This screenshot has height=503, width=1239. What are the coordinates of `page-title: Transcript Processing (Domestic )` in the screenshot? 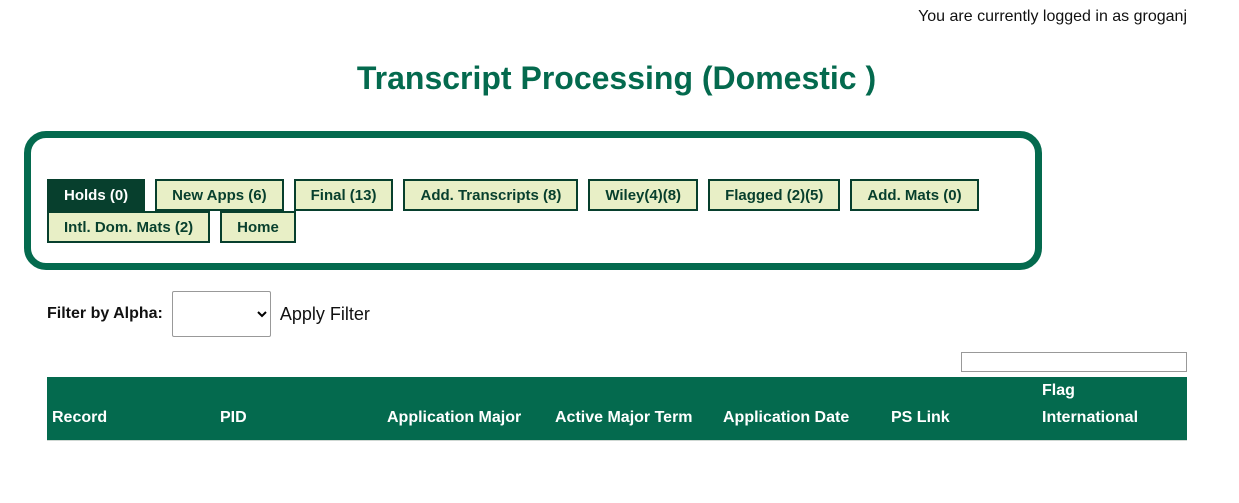 It's located at (616, 78).